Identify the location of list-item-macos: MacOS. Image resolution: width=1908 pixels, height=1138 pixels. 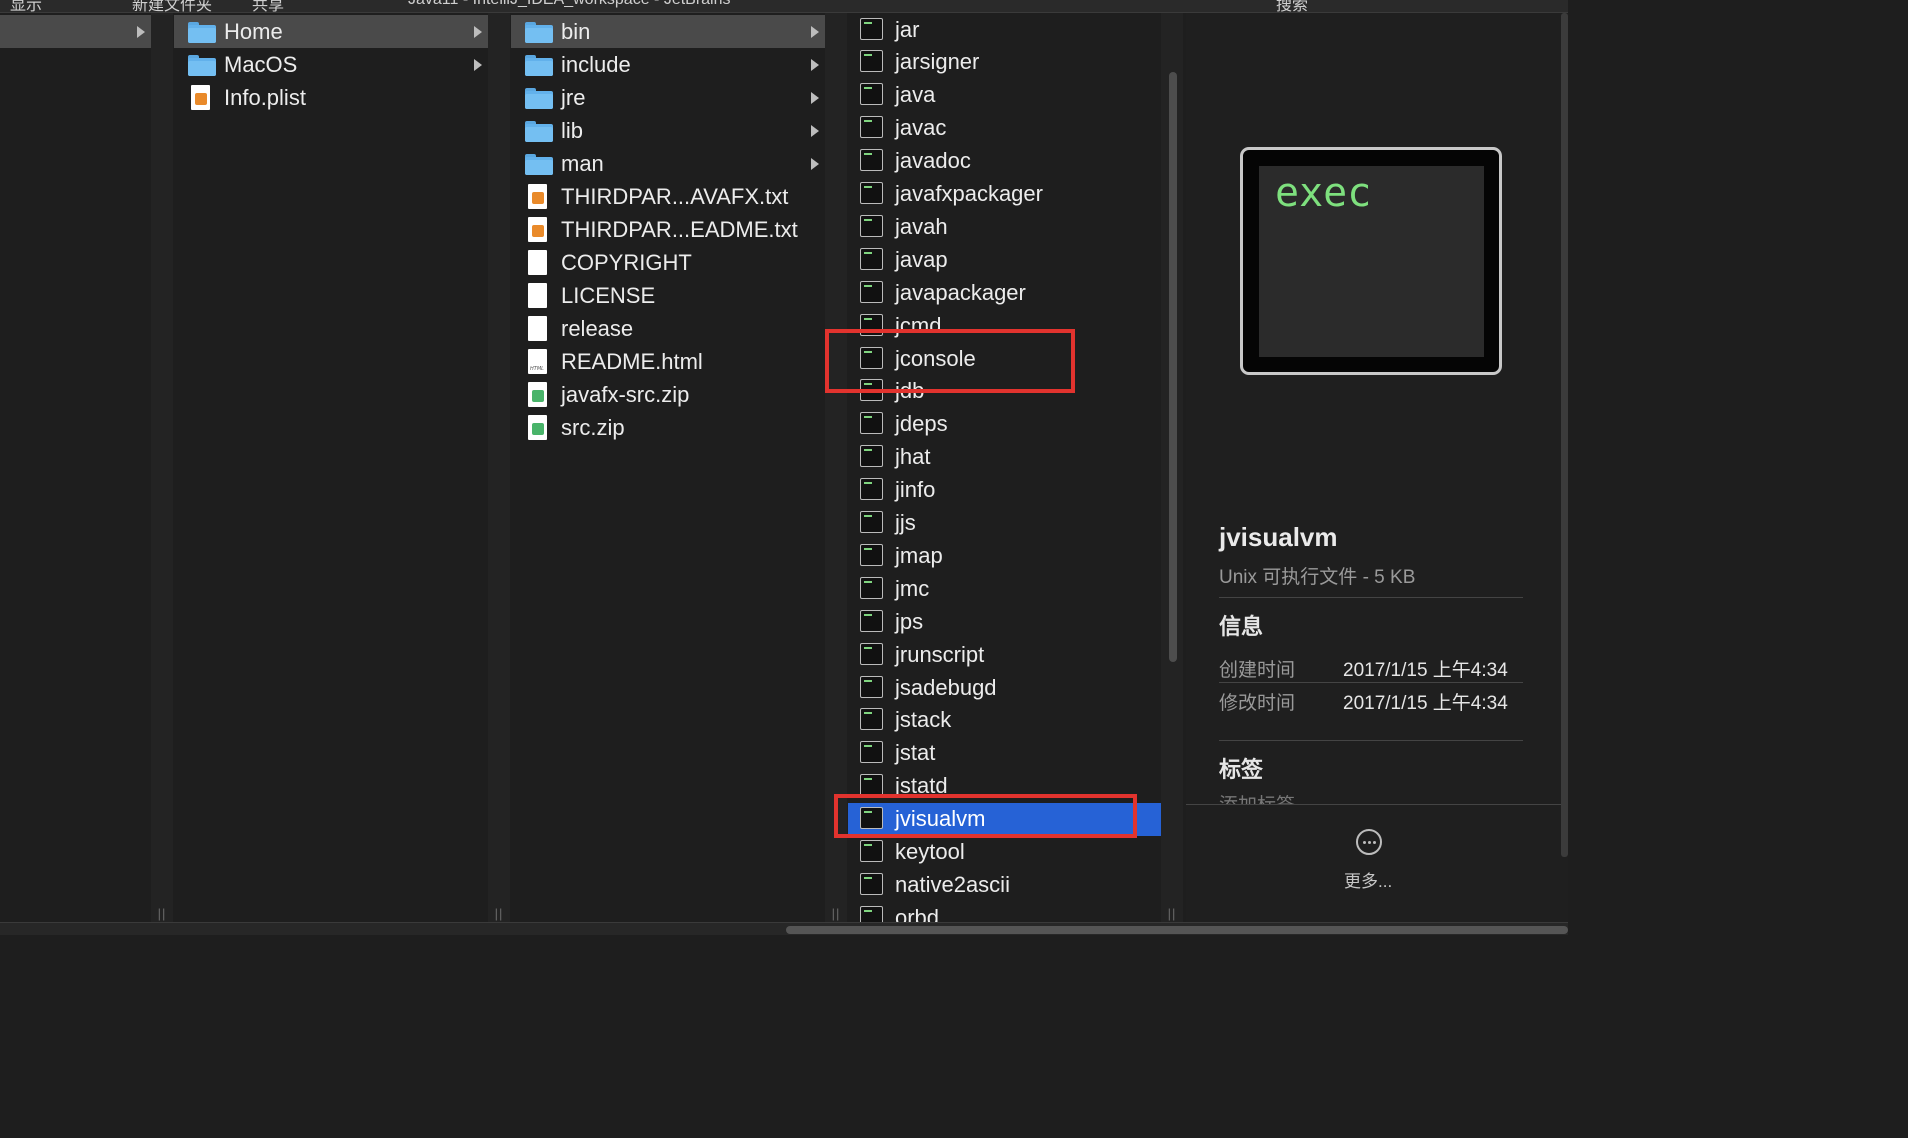
(331, 64).